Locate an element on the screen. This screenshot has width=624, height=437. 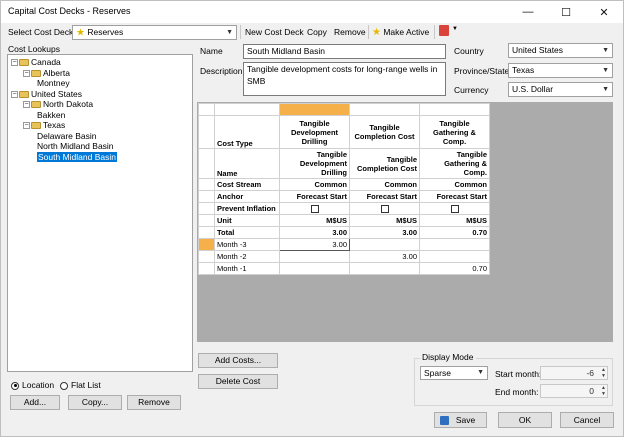
currency-select: U.S. Dollar ▼ is located at coordinates (560, 89).